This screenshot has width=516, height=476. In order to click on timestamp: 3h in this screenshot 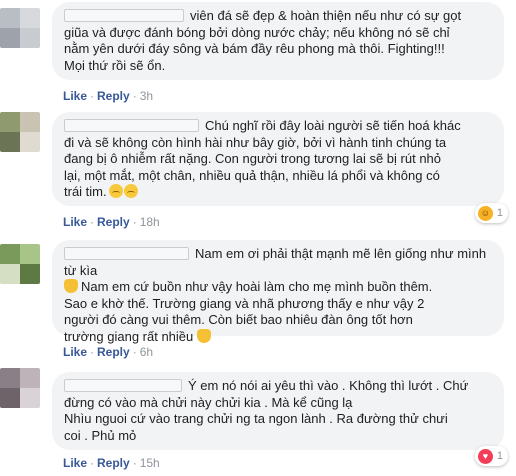, I will do `click(146, 96)`.